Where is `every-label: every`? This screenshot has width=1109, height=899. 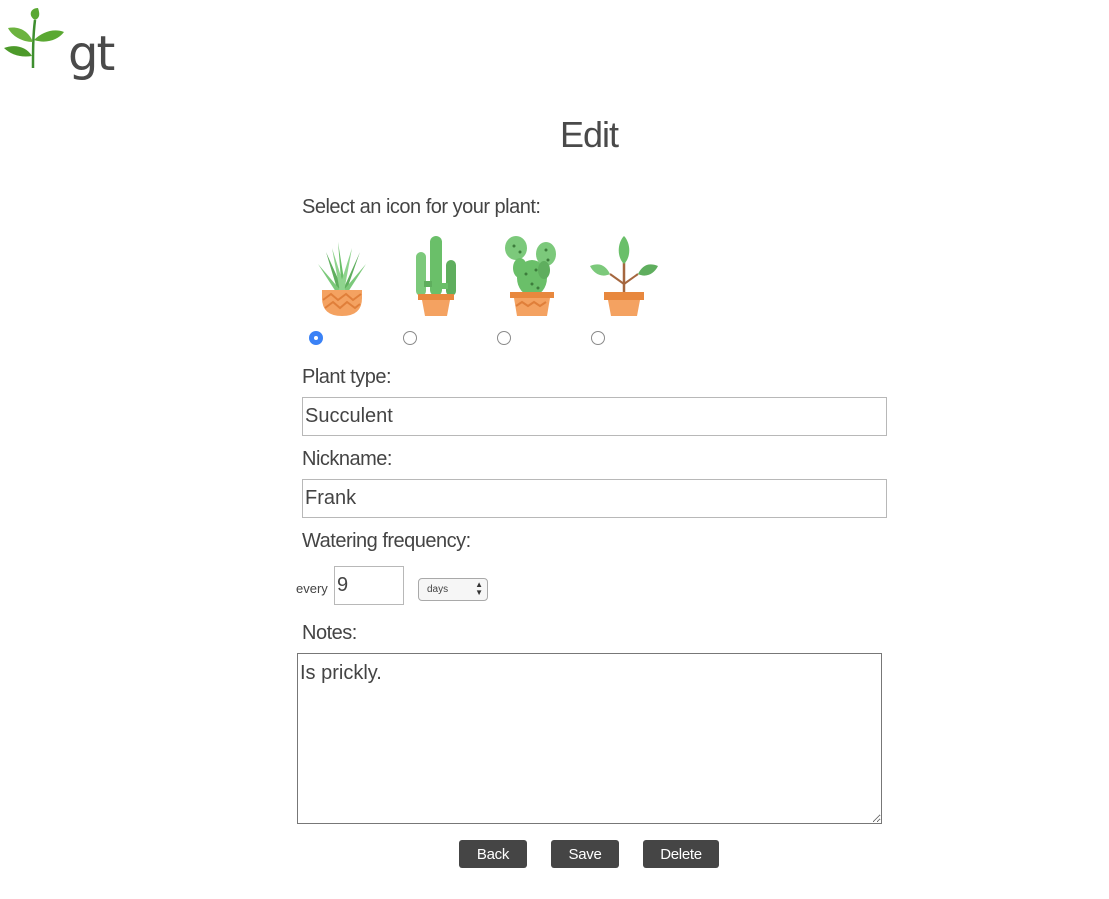 every-label: every is located at coordinates (312, 588).